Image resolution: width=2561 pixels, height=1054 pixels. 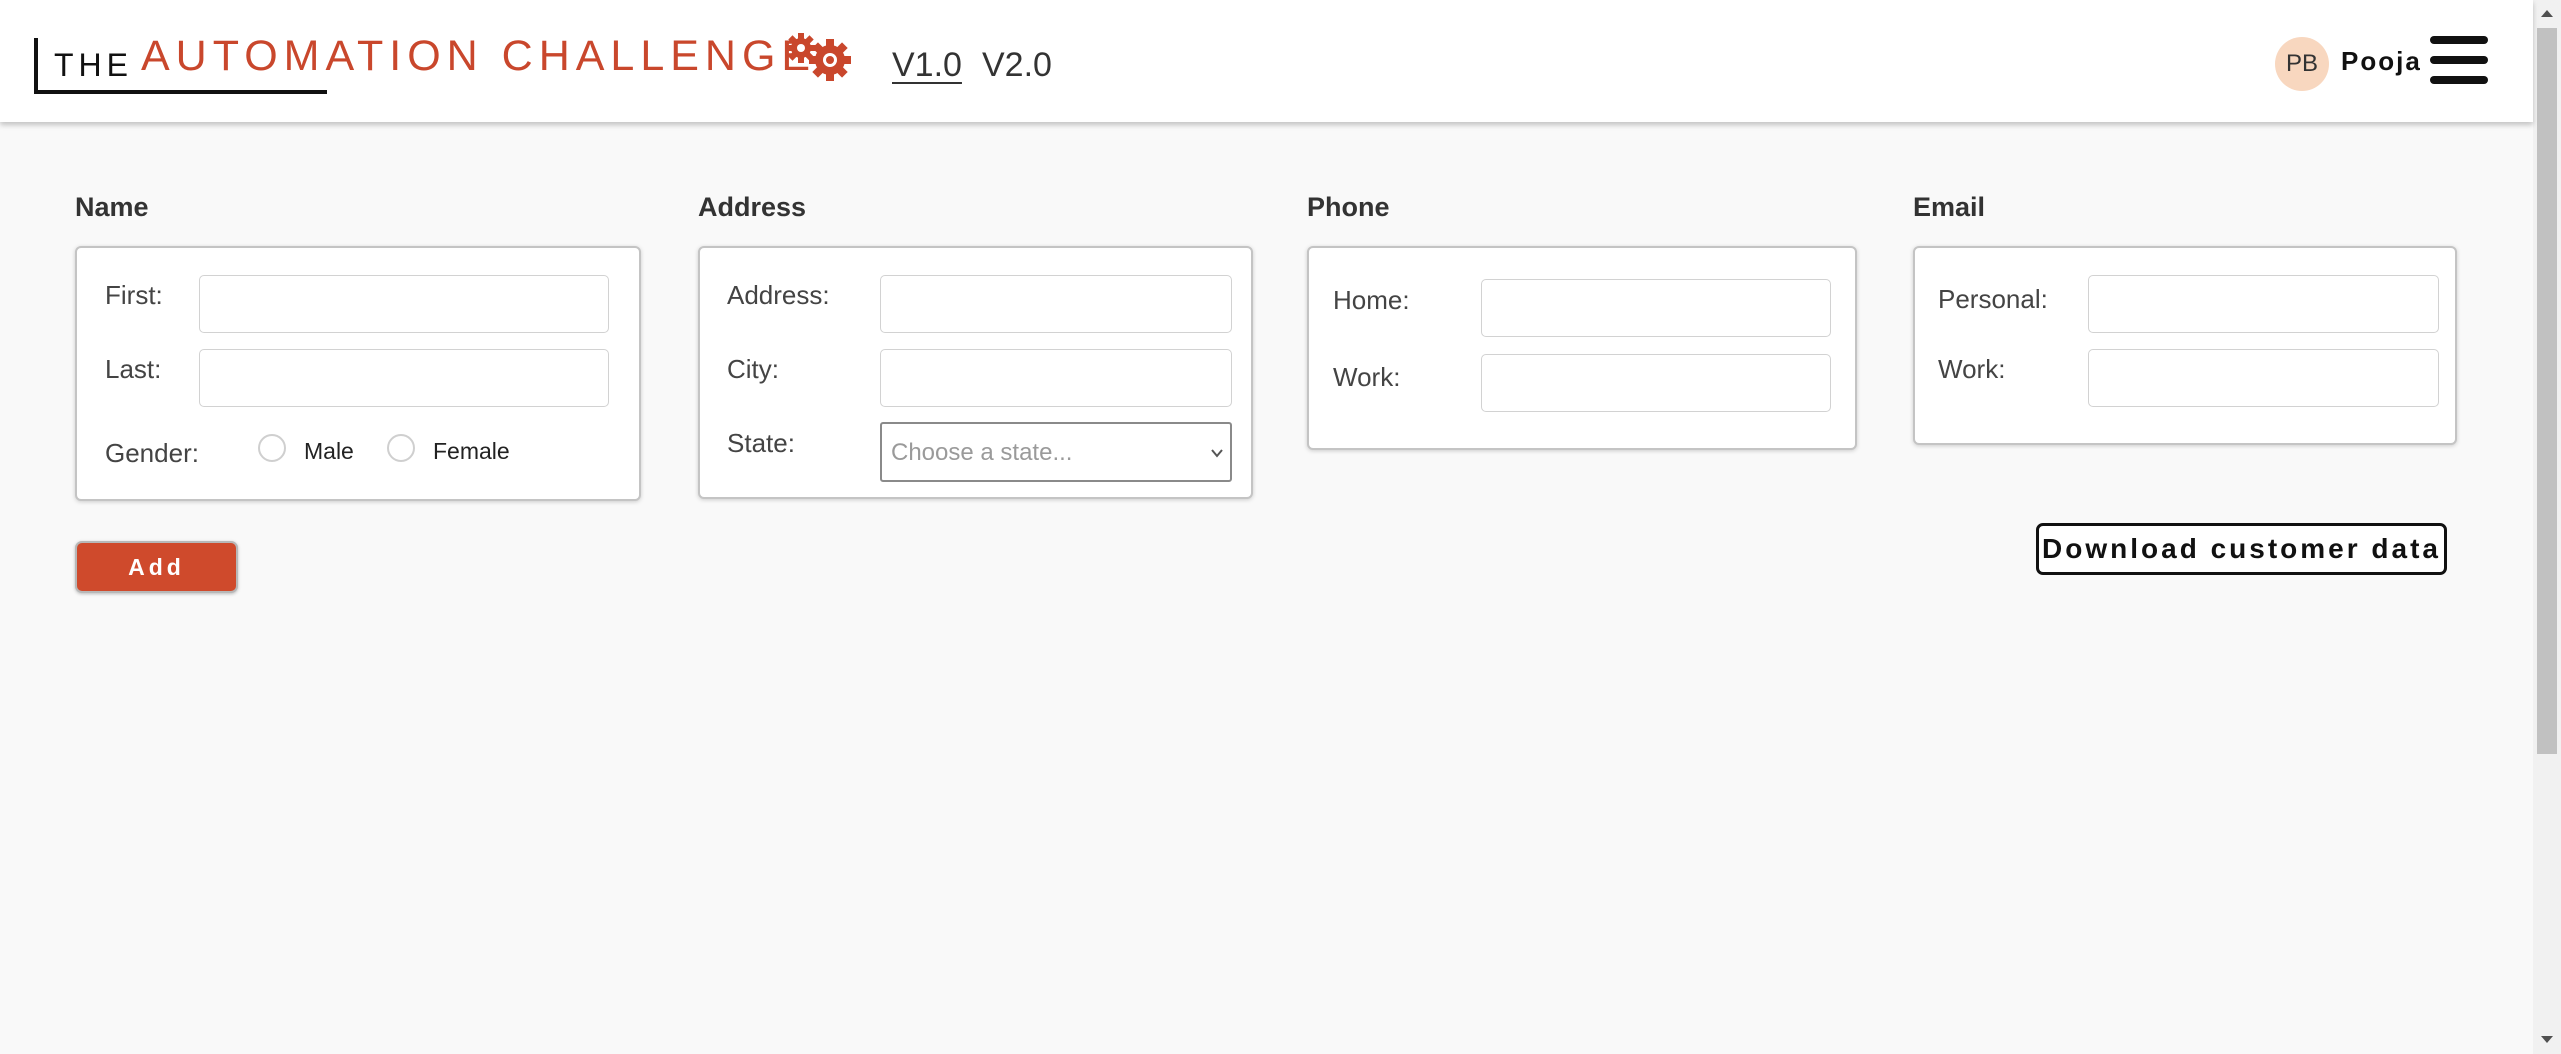 I want to click on download-button-label: Download customer data, so click(x=2241, y=548).